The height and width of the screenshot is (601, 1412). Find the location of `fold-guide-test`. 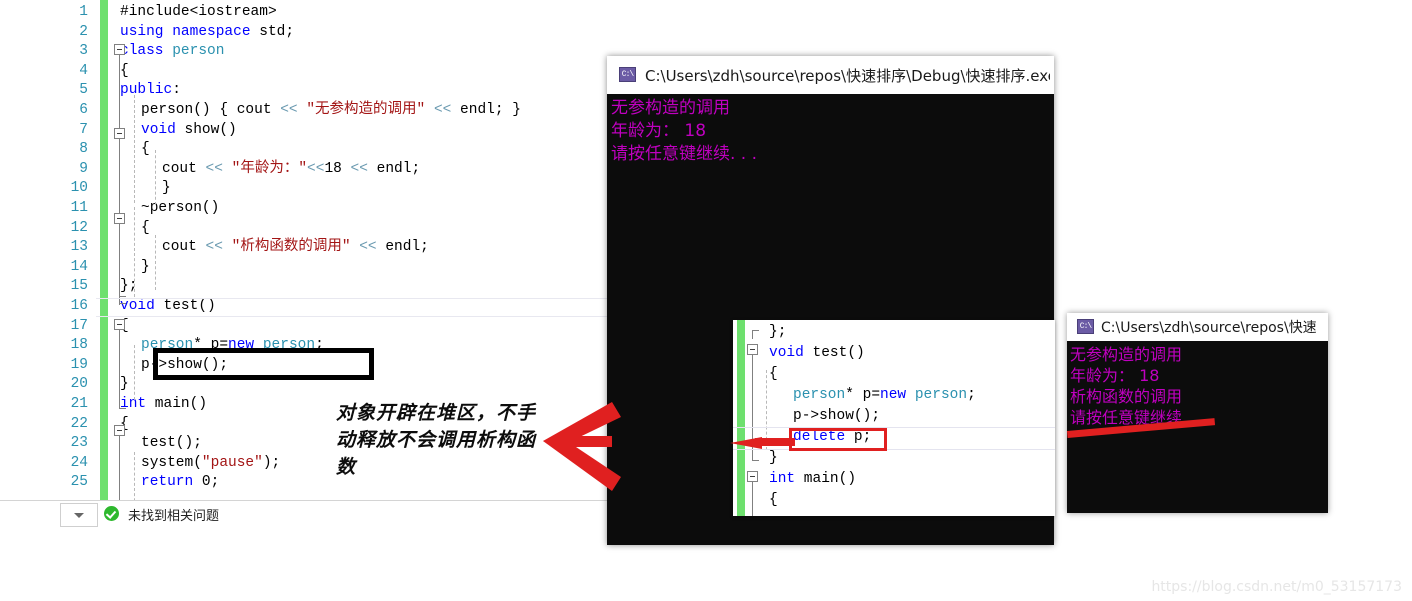

fold-guide-test is located at coordinates (119, 367).